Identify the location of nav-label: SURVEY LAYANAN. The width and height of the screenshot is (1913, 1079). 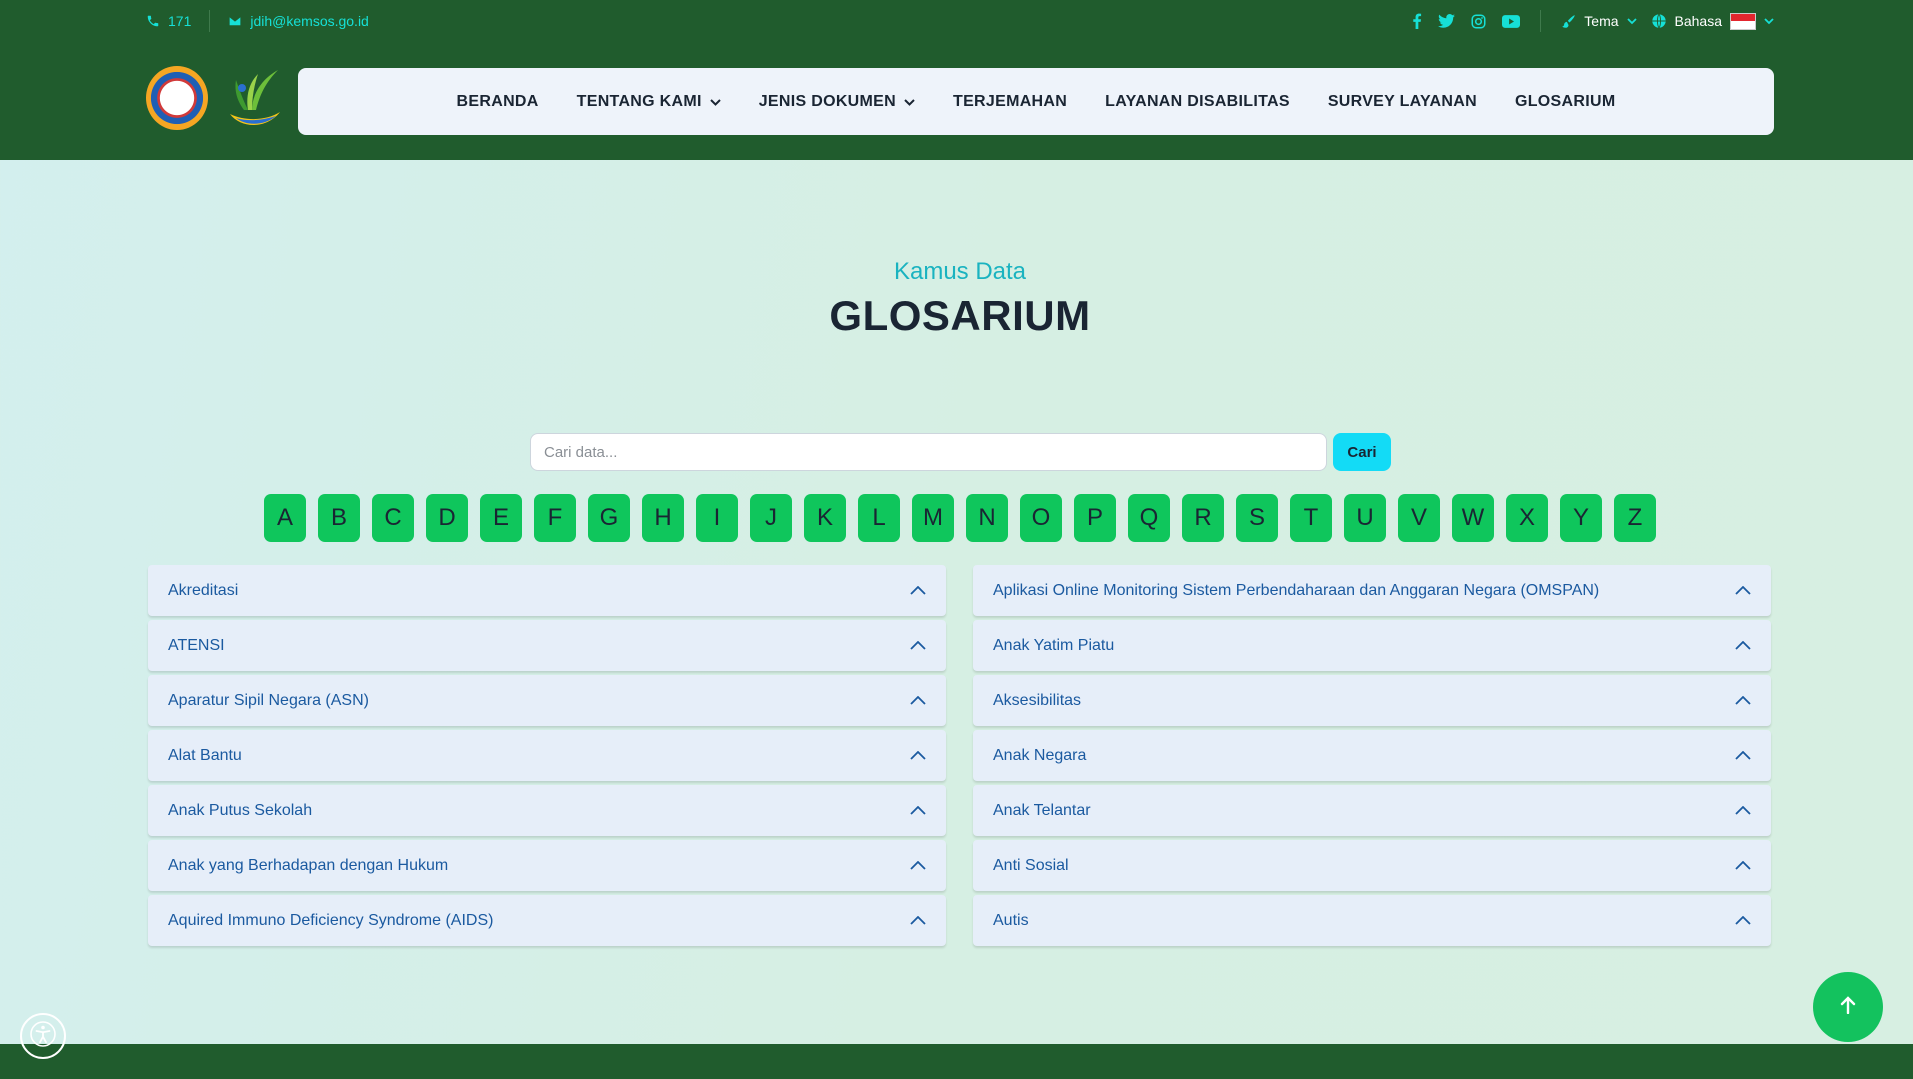
(1402, 101).